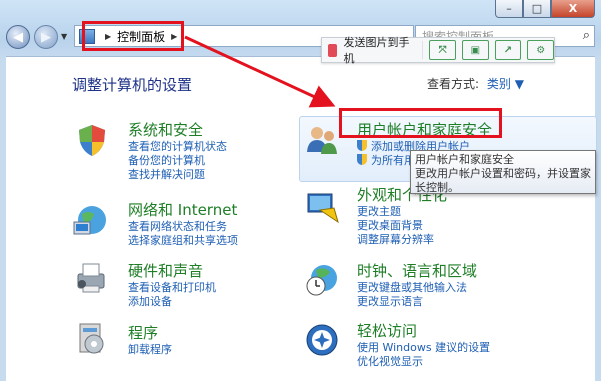 This screenshot has width=601, height=381. Describe the element at coordinates (260, 71) in the screenshot. I see `annotation-arrow` at that location.